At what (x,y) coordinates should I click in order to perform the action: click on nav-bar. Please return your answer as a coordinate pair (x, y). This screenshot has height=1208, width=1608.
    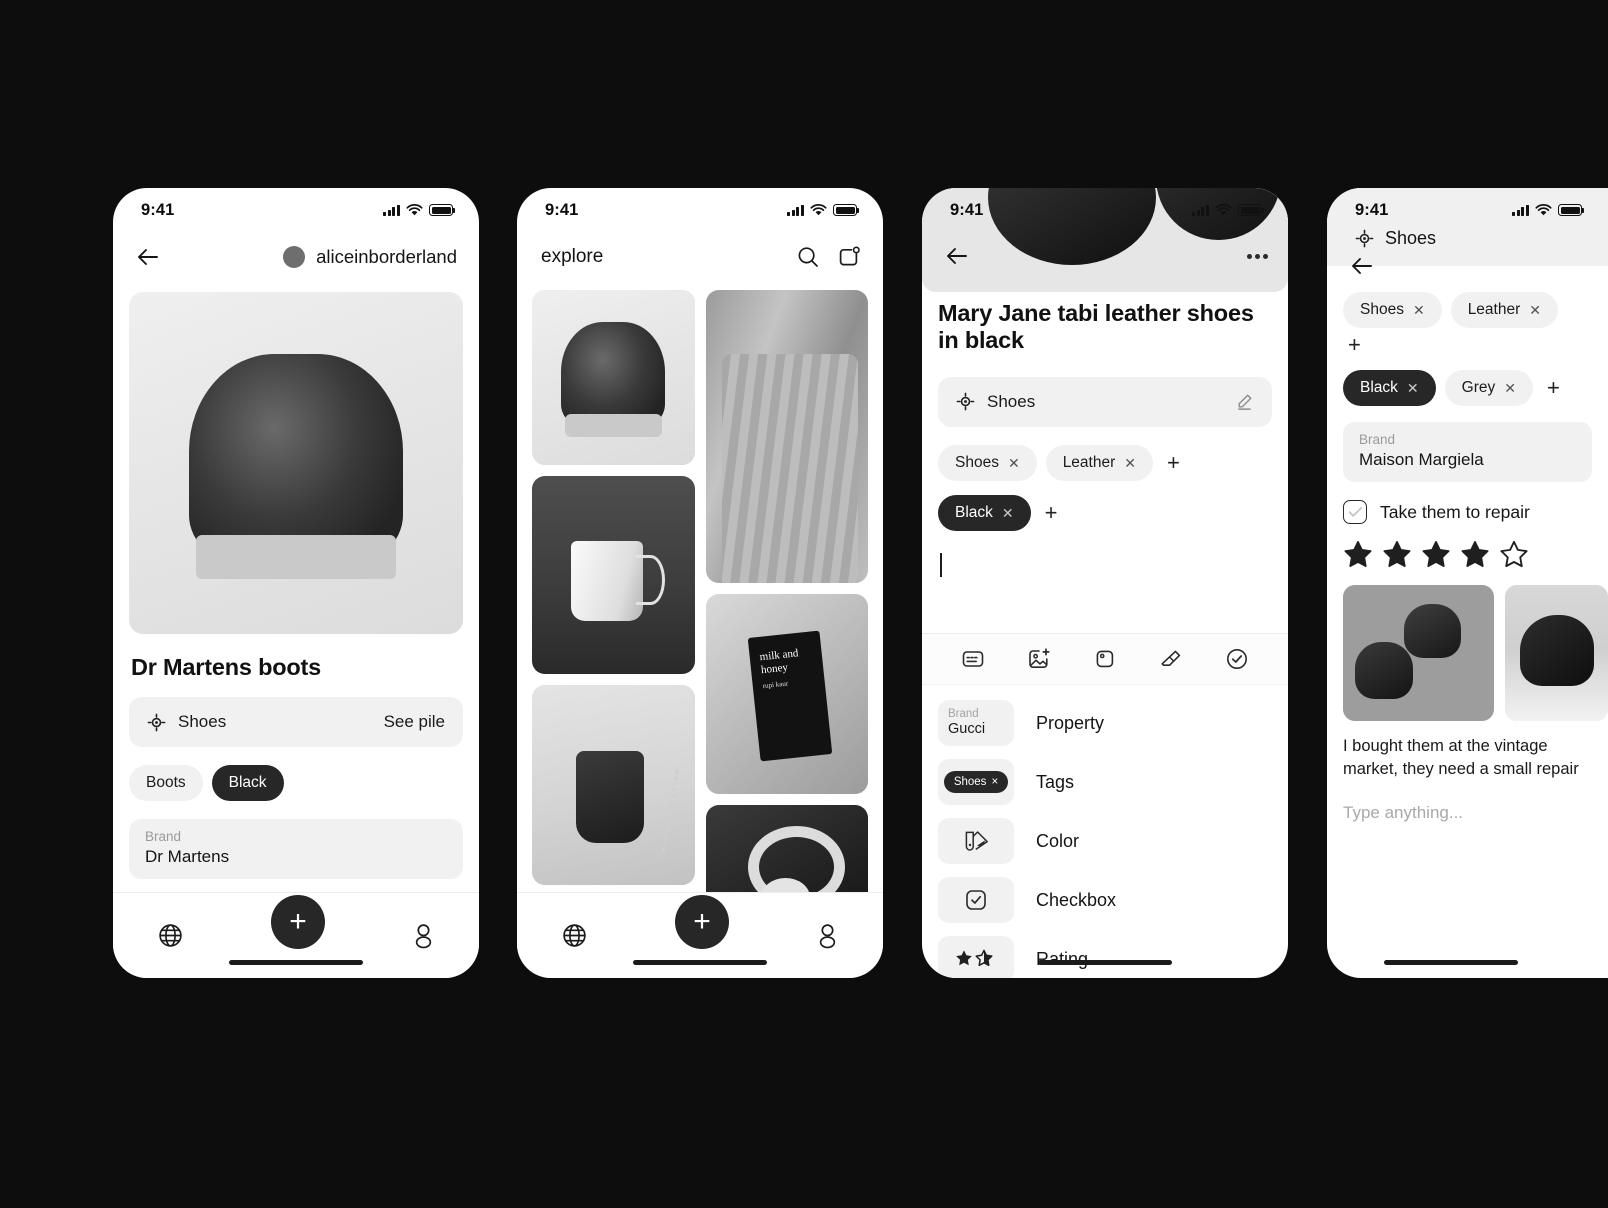
    Looking at the image, I should click on (1105, 255).